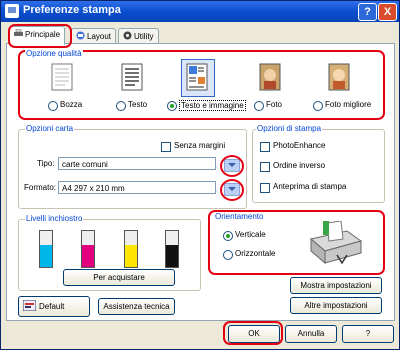  Describe the element at coordinates (85, 164) in the screenshot. I see `paper-type-value: carte comuni` at that location.